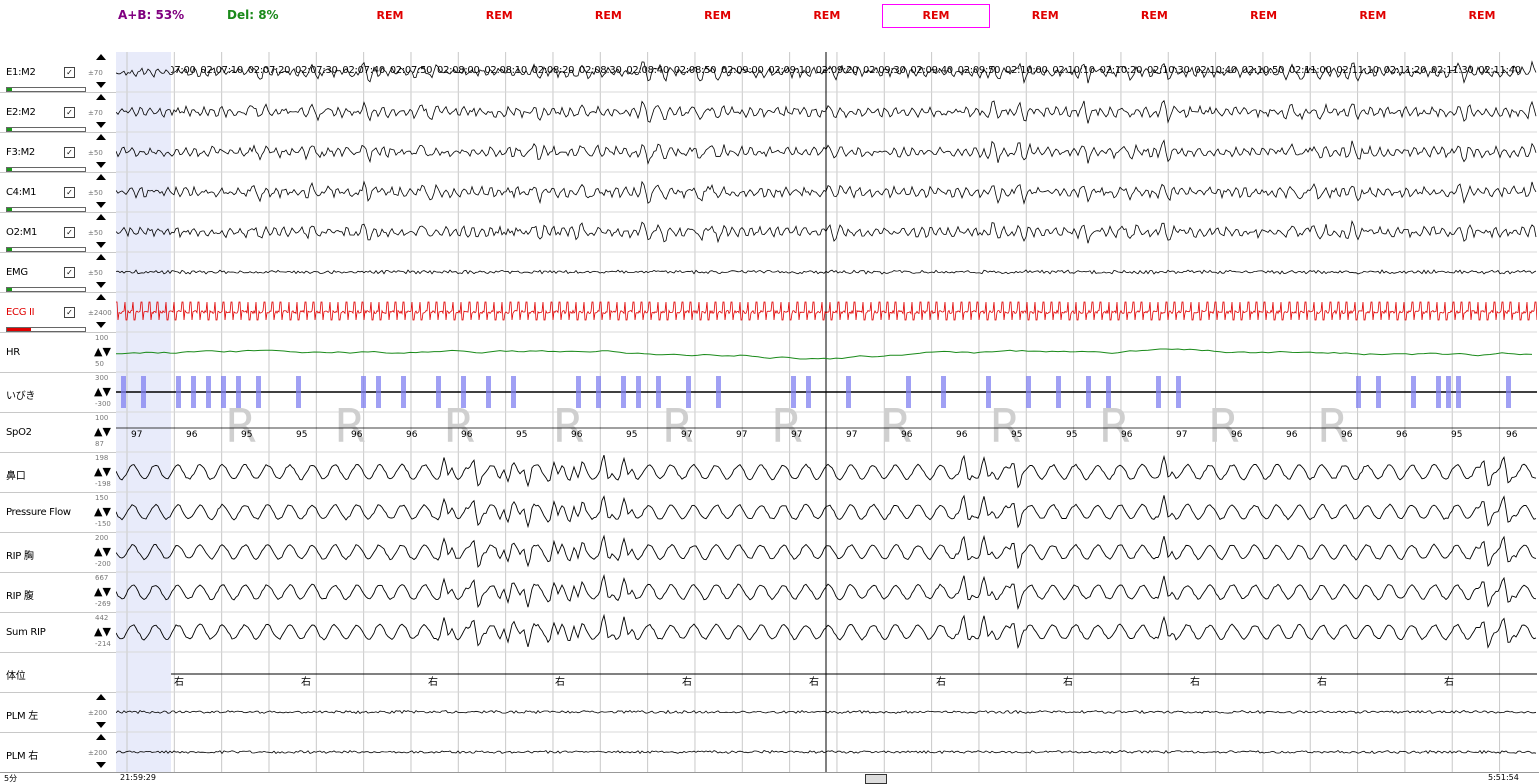  What do you see at coordinates (98, 713) in the screenshot?
I see `channel-scale: ±200` at bounding box center [98, 713].